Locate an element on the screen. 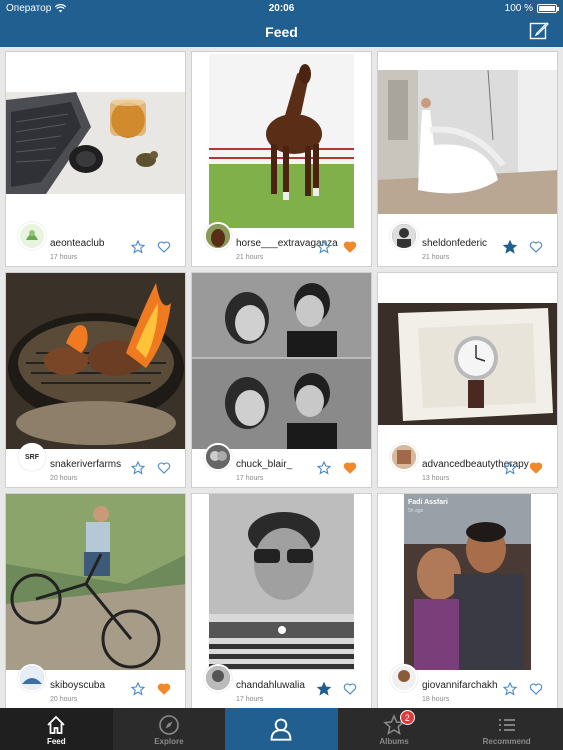 The width and height of the screenshot is (563, 750). feed-card: chandahluwalia 17 hours is located at coordinates (281, 601).